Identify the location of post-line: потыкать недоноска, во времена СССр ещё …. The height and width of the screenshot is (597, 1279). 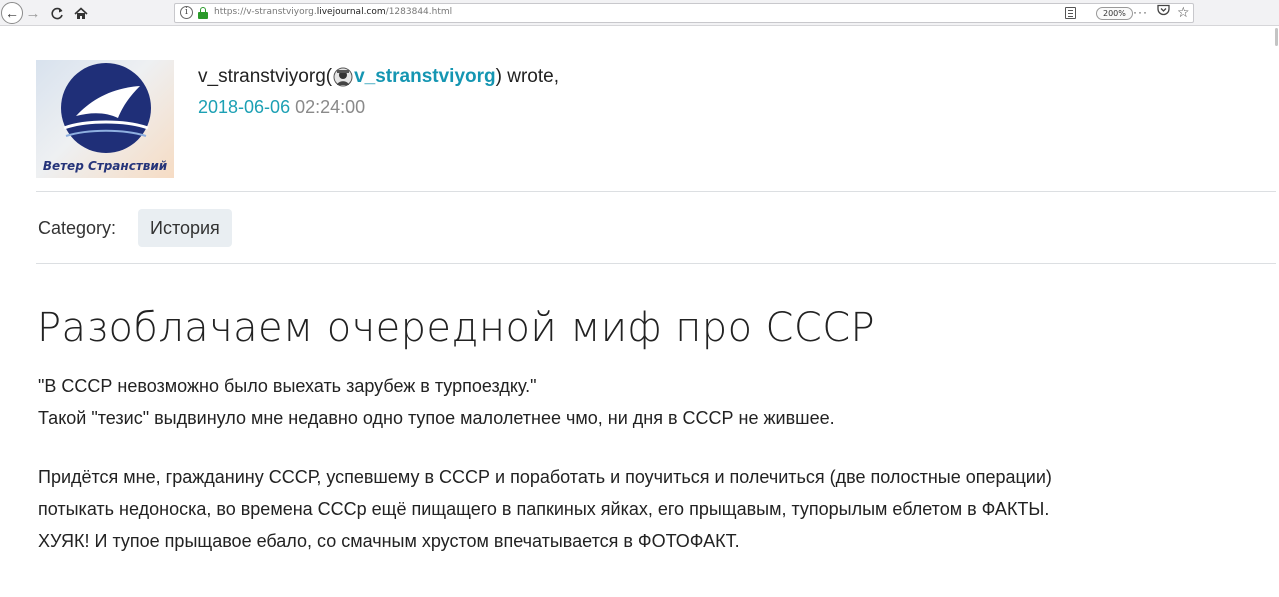
(544, 509).